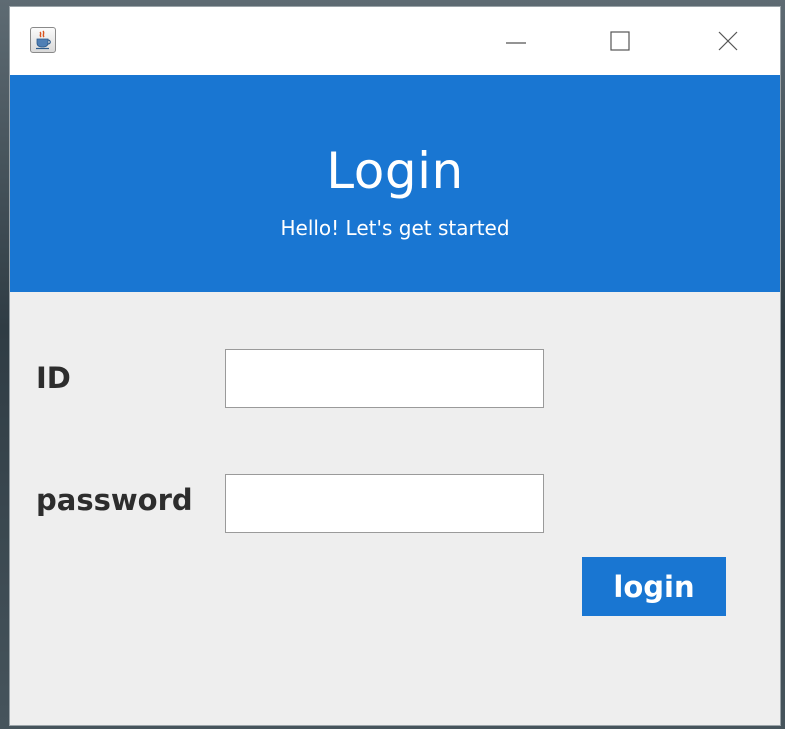 This screenshot has height=729, width=785. I want to click on close-icon, so click(728, 41).